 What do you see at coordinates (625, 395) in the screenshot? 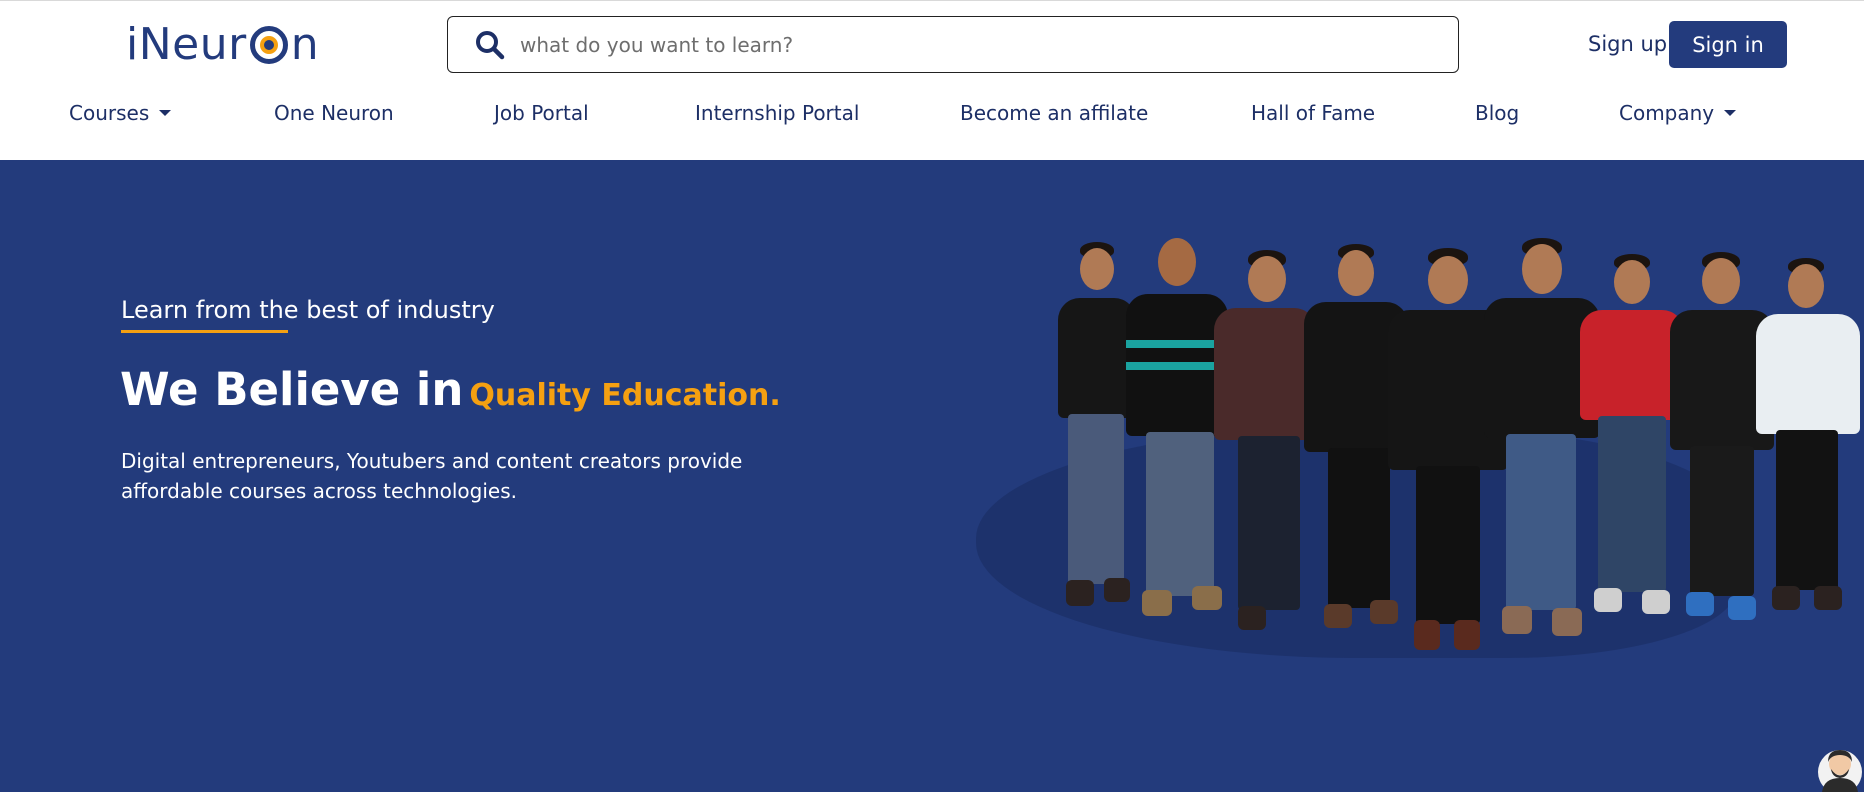
I see `headline-accent: Quality Education.` at bounding box center [625, 395].